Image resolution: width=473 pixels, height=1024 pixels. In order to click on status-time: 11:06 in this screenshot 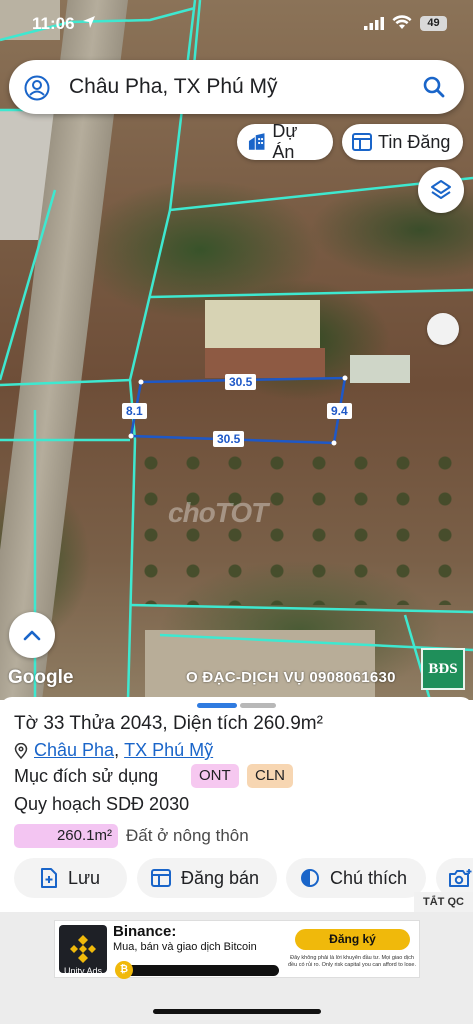, I will do `click(53, 23)`.